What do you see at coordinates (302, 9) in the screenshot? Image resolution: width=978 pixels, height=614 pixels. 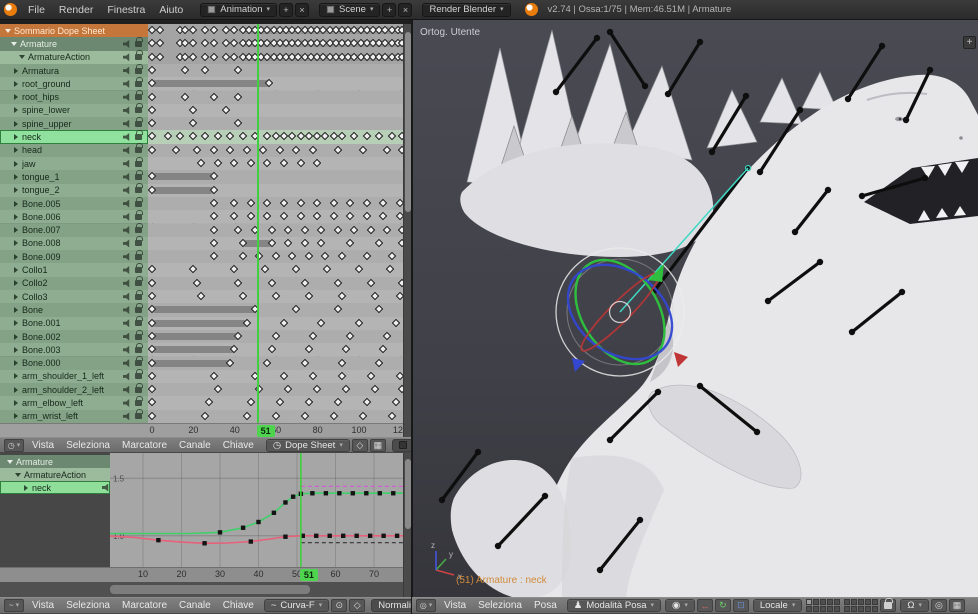 I see `delete-layout-button: ×` at bounding box center [302, 9].